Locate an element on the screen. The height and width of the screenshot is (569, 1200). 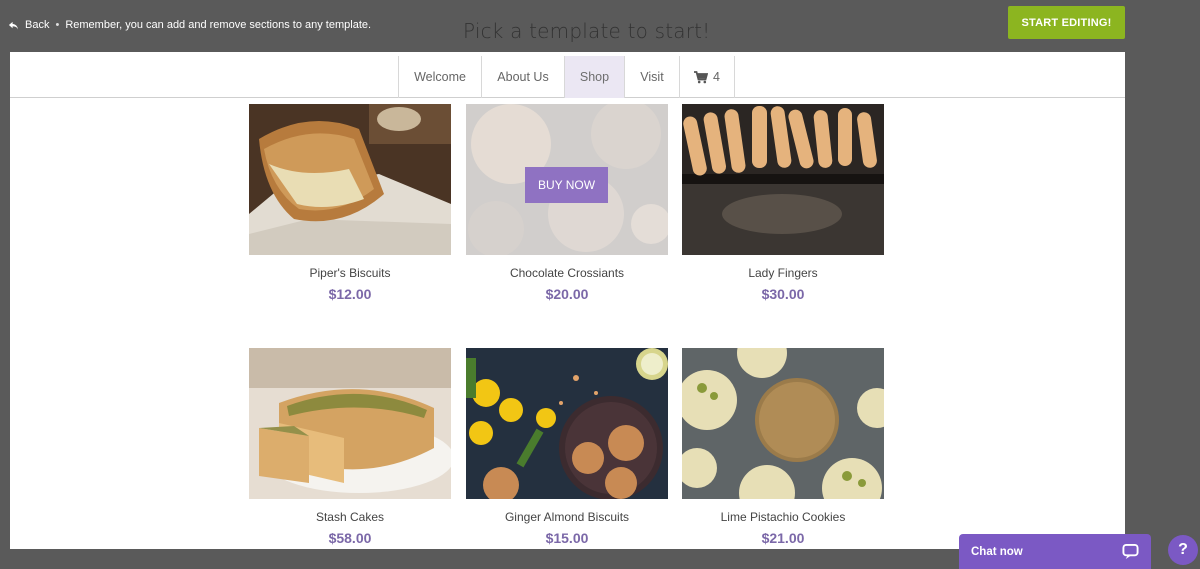
product-price: $15.00 is located at coordinates (567, 538).